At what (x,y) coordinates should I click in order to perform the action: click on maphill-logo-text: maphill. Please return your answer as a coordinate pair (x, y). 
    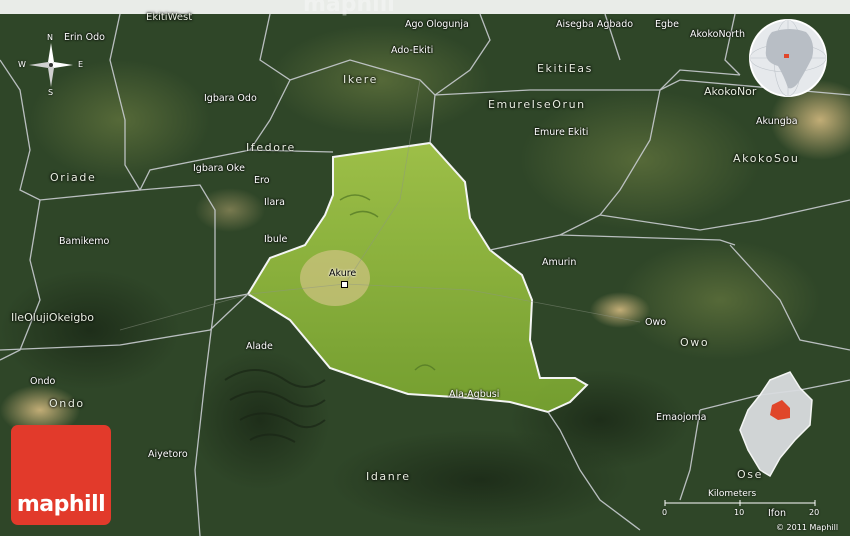
    Looking at the image, I should click on (61, 504).